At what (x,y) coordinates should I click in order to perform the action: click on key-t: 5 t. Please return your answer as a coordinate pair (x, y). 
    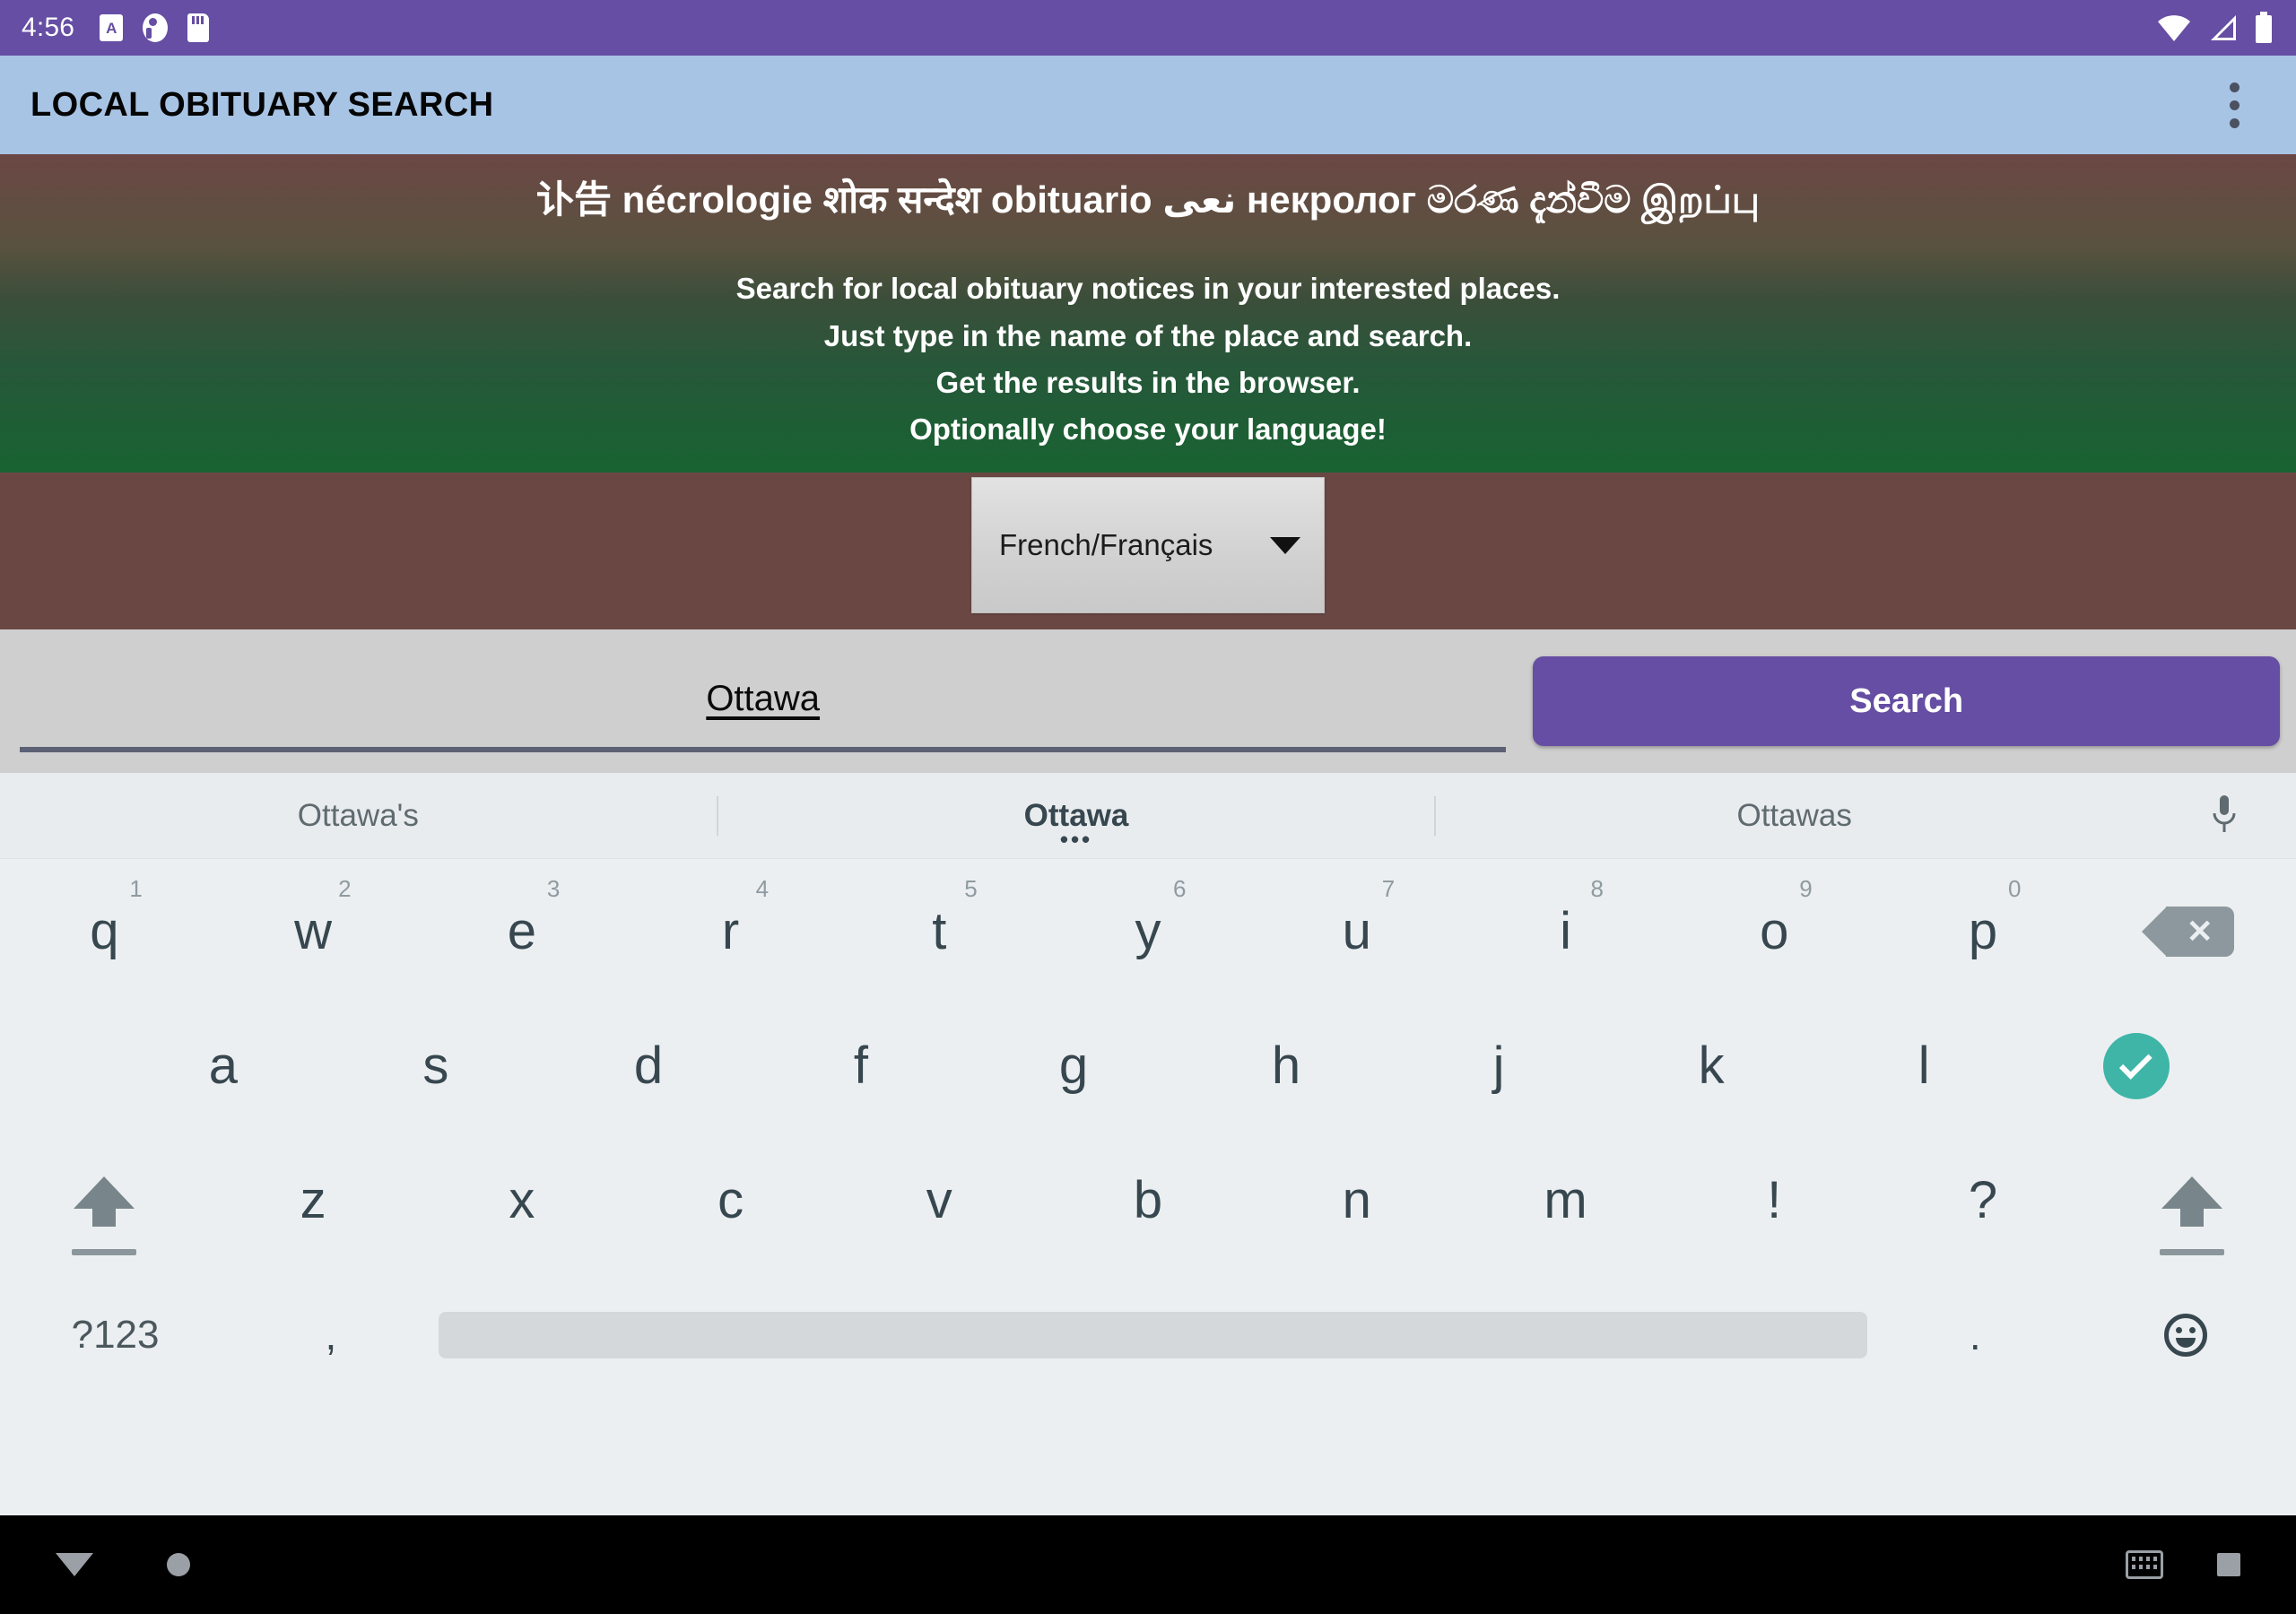
    Looking at the image, I should click on (939, 931).